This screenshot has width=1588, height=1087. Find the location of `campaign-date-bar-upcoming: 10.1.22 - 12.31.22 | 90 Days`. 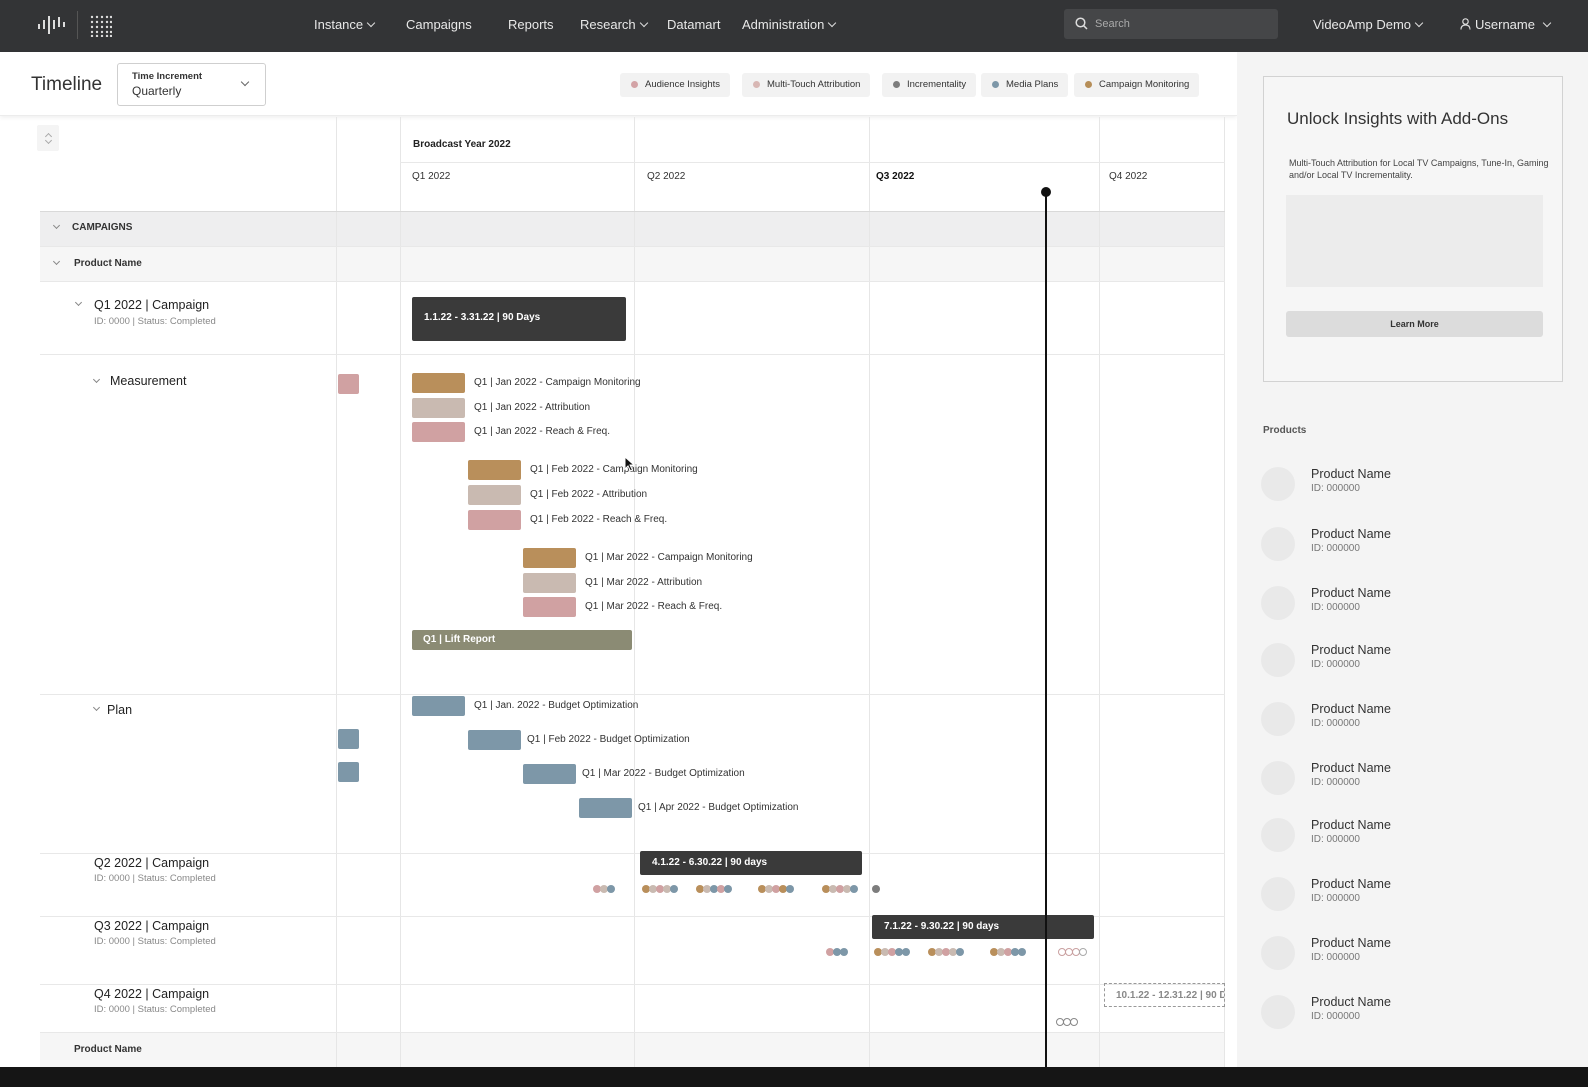

campaign-date-bar-upcoming: 10.1.22 - 12.31.22 | 90 Days is located at coordinates (1164, 995).